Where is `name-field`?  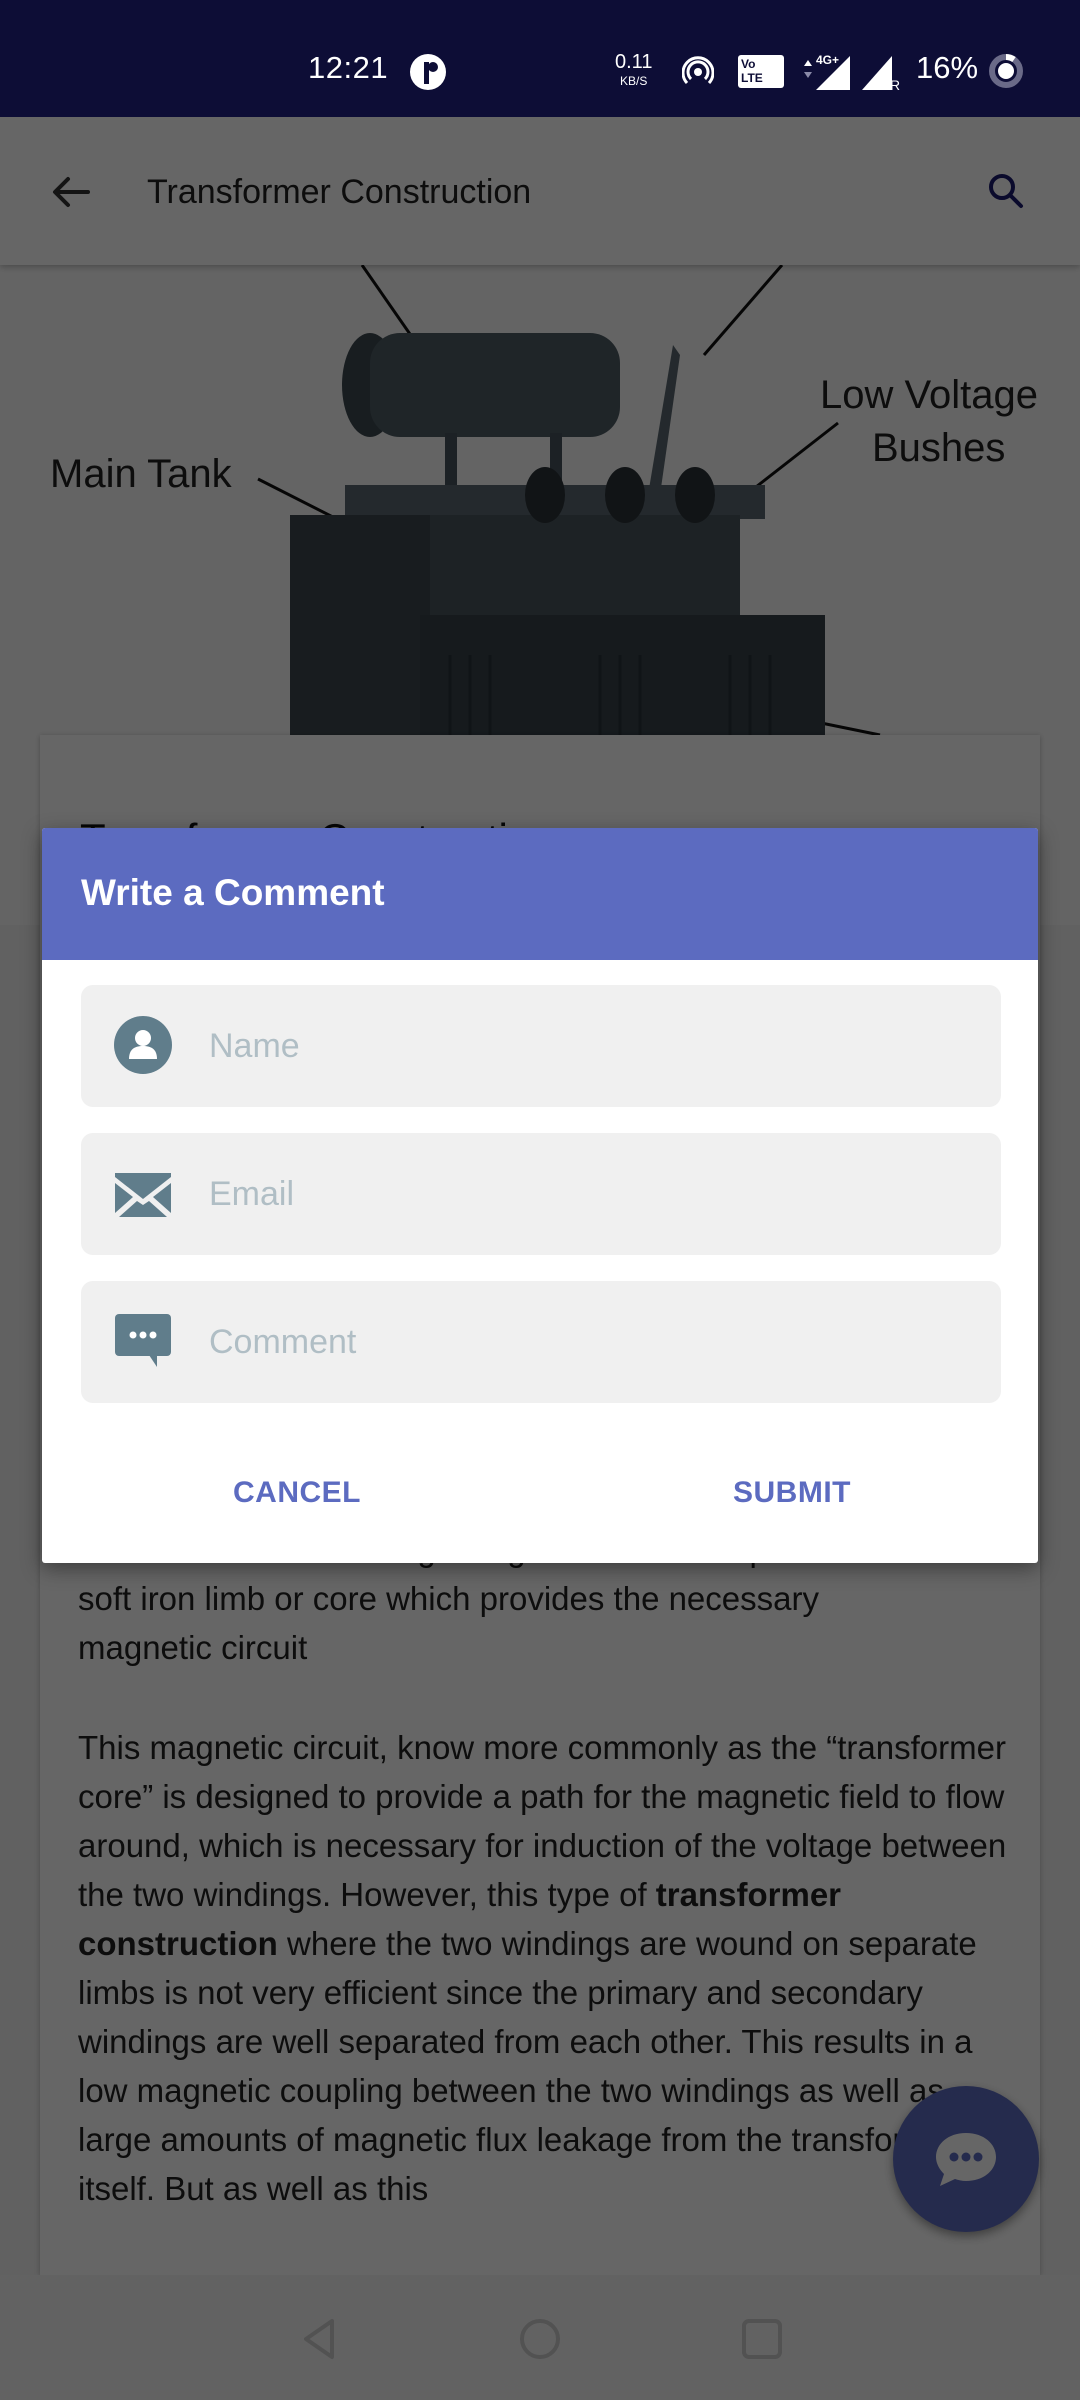
name-field is located at coordinates (541, 1046).